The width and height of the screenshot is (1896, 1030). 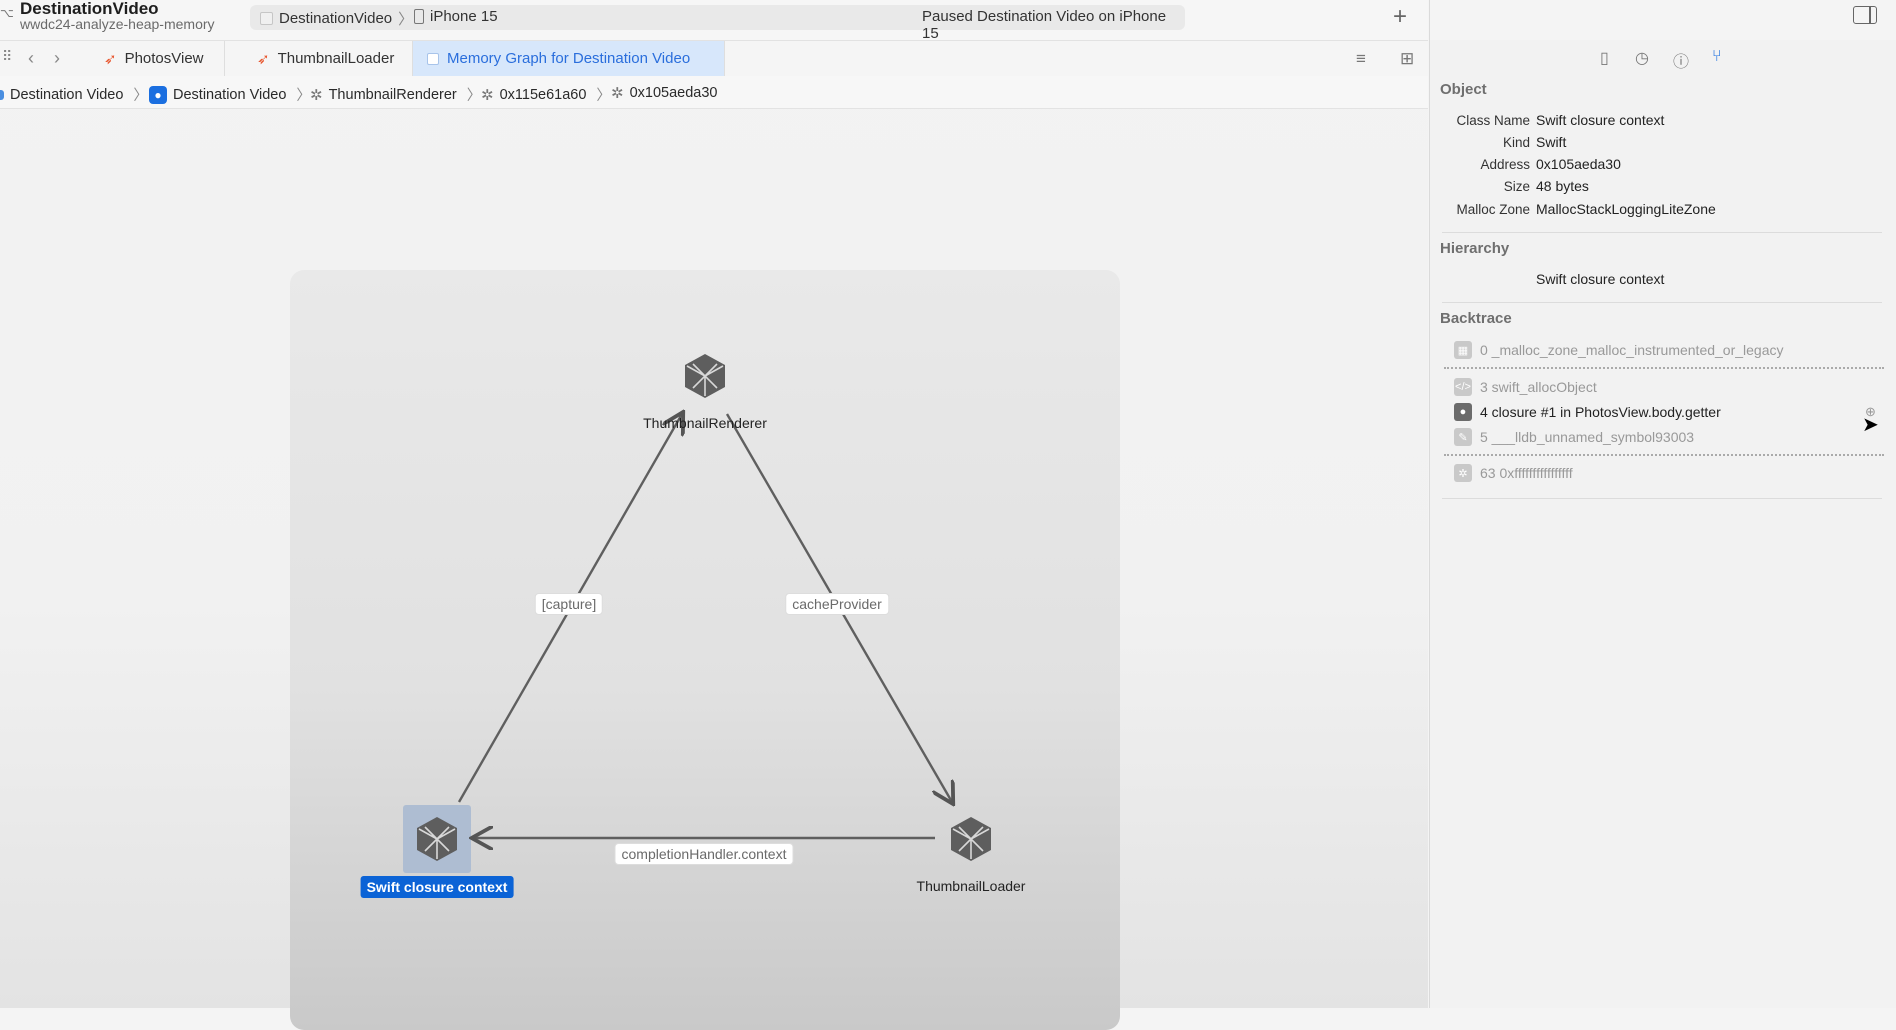 I want to click on class-name-label: Class Name, so click(x=1493, y=120).